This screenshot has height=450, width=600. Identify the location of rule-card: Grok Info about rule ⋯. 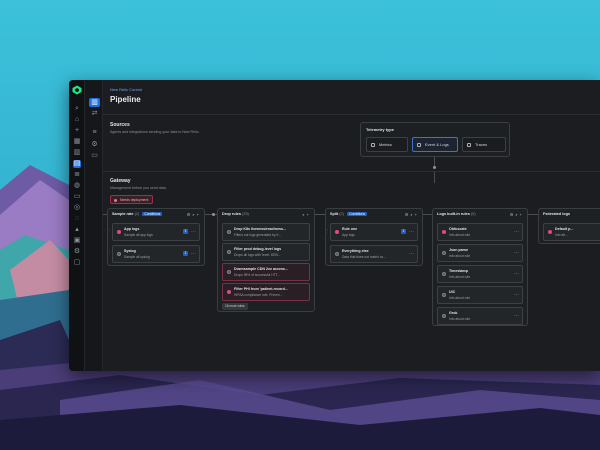
(480, 316).